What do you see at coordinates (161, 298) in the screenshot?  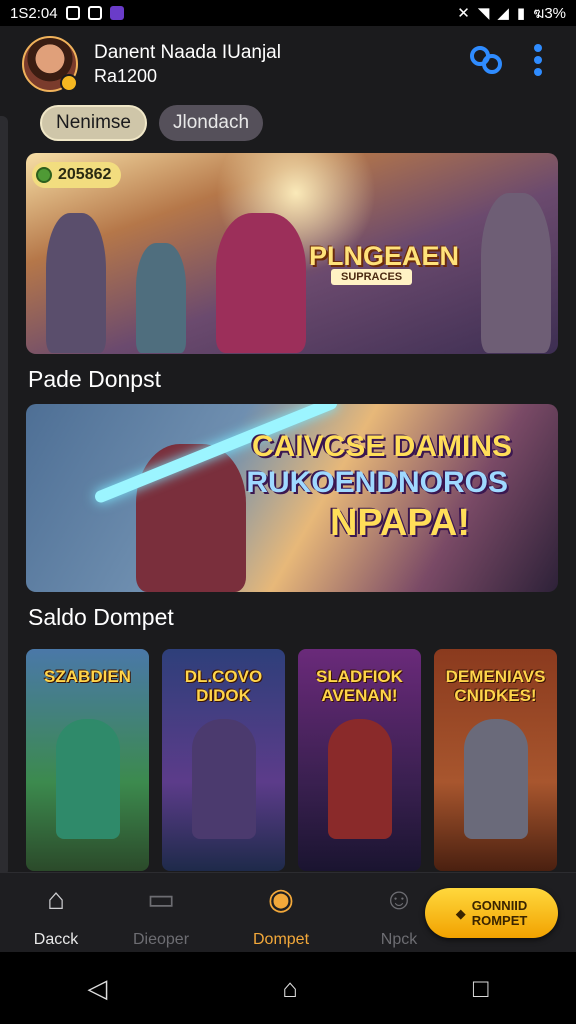 I see `hero-character-archer` at bounding box center [161, 298].